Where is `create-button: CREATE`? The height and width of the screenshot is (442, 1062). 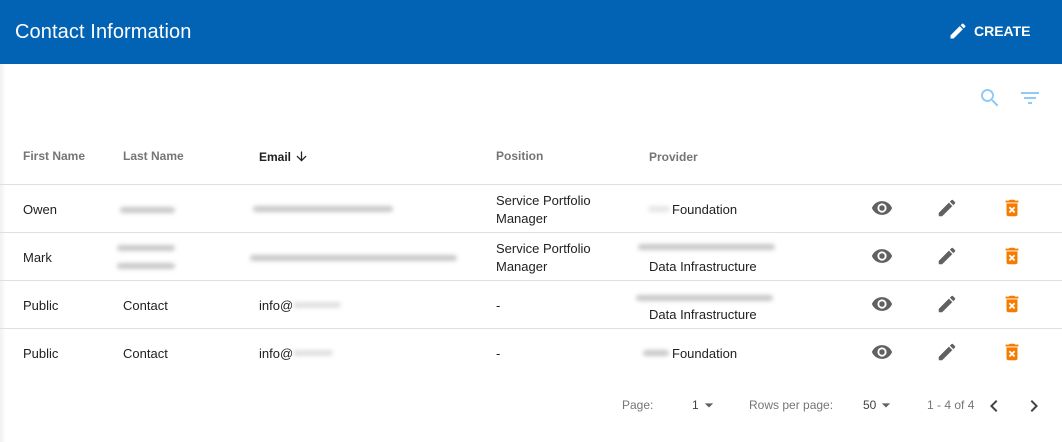
create-button: CREATE is located at coordinates (990, 31).